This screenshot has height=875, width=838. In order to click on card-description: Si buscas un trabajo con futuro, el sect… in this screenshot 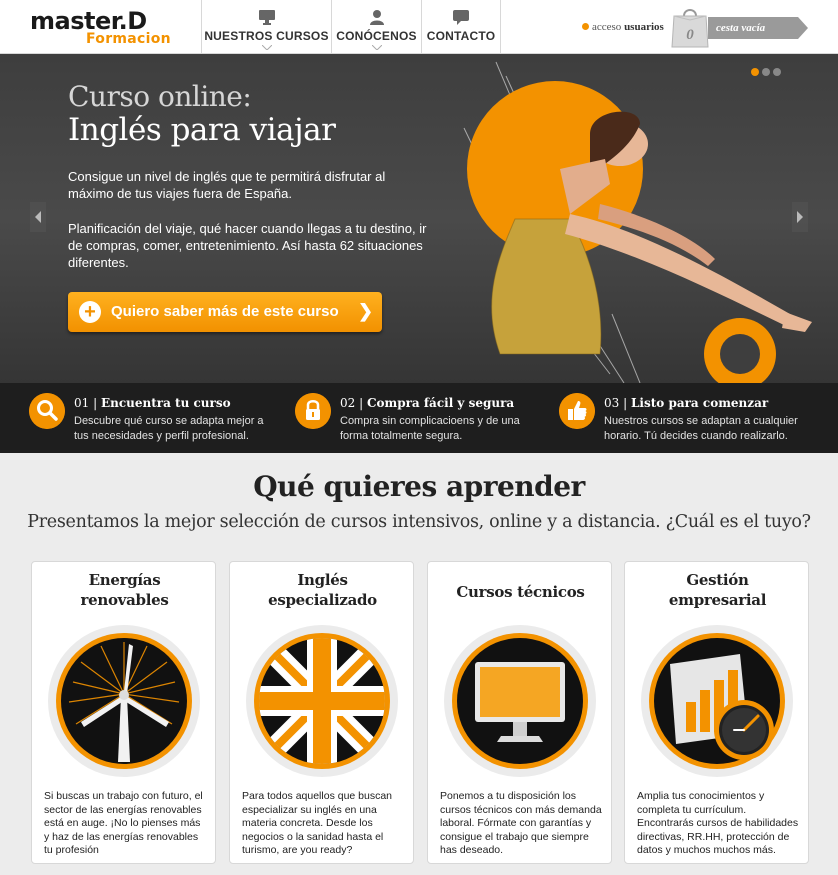, I will do `click(123, 823)`.